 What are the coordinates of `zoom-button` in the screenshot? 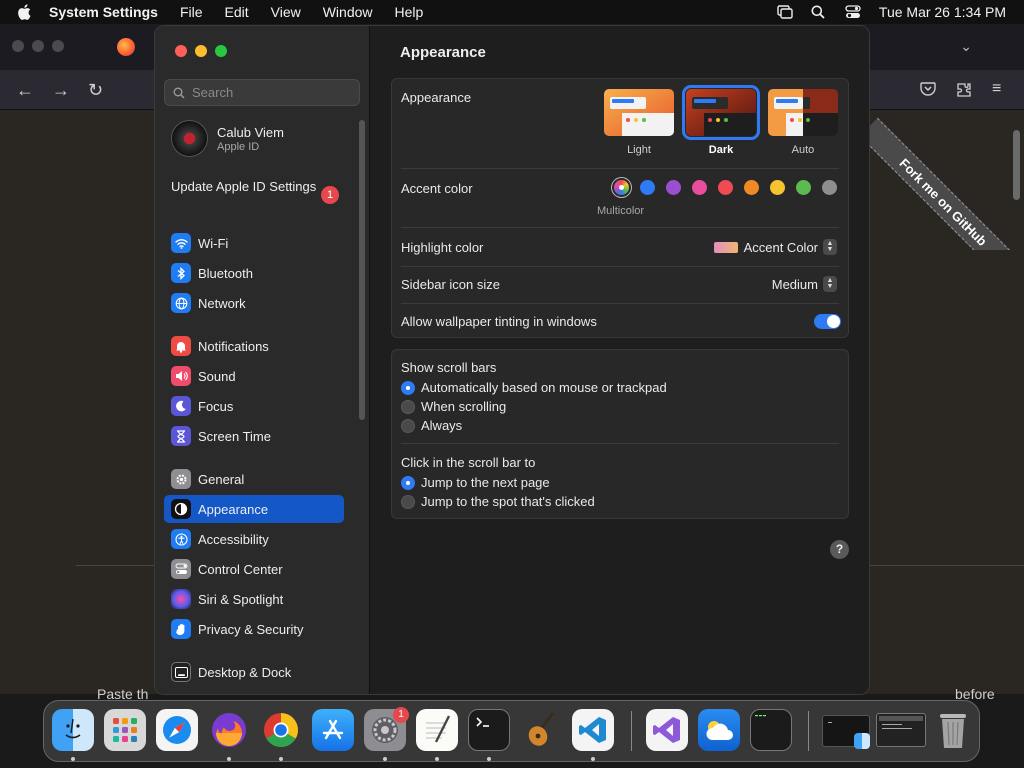 It's located at (221, 51).